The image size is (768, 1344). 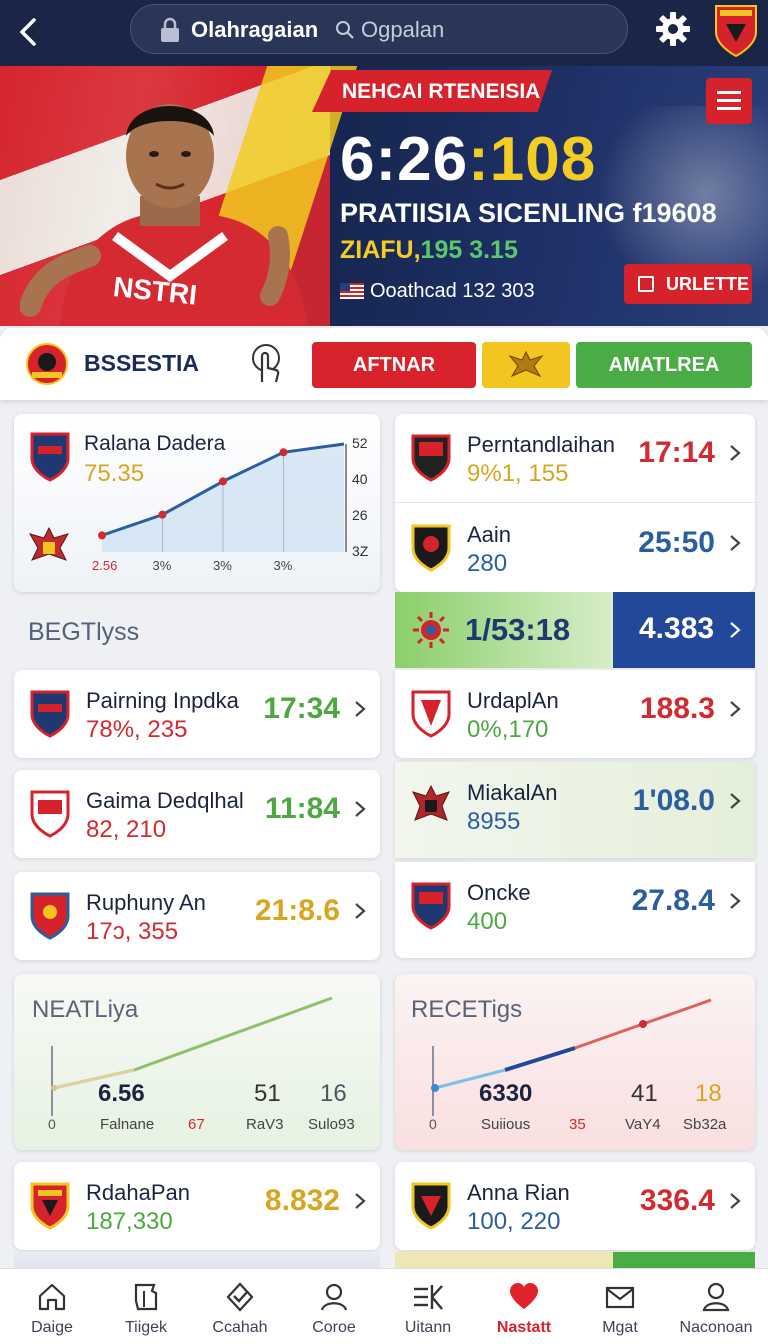 What do you see at coordinates (230, 504) in the screenshot?
I see `line-chart: 52 40 26 3Z 2.56 3% 3% 3%` at bounding box center [230, 504].